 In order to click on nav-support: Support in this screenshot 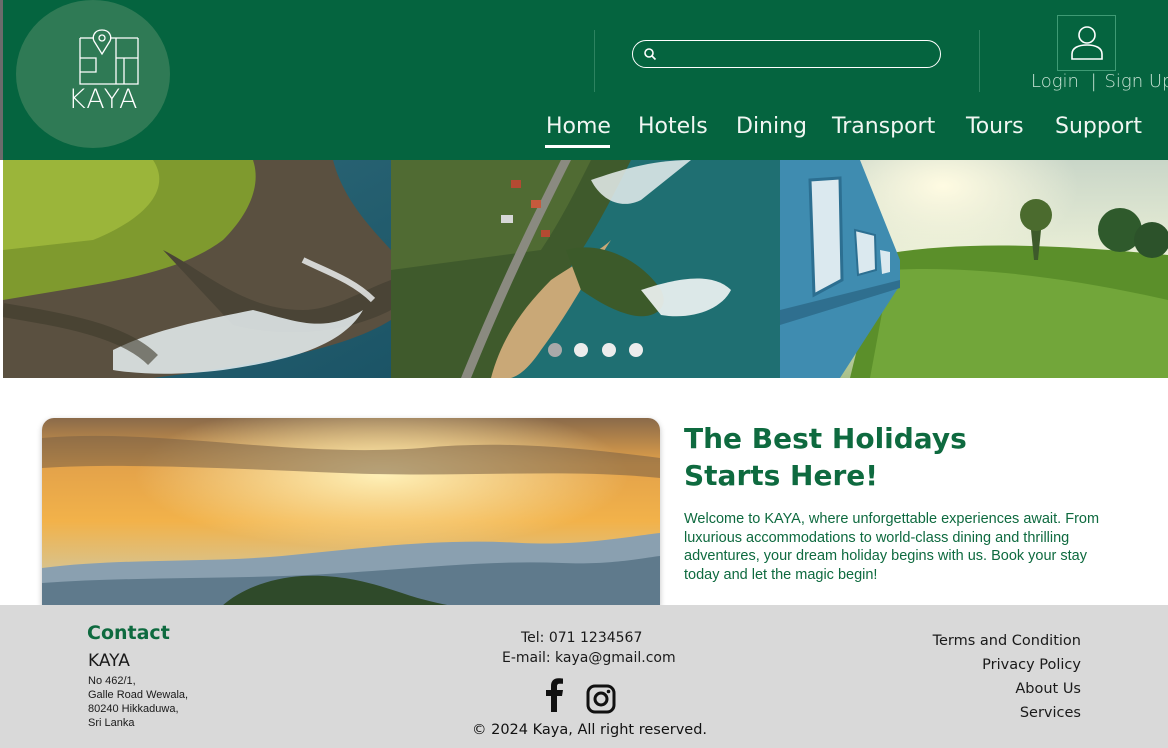, I will do `click(1098, 126)`.